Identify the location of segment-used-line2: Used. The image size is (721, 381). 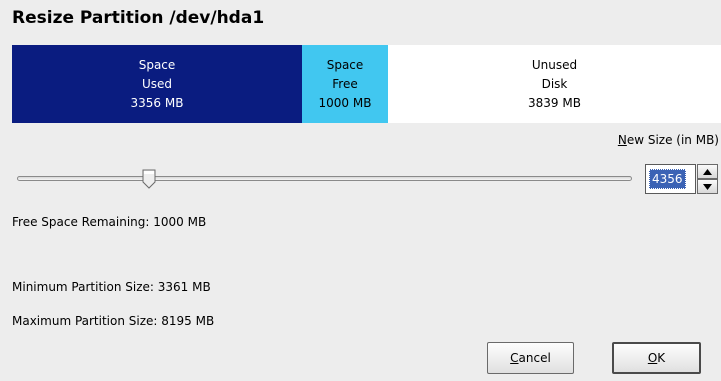
(157, 83).